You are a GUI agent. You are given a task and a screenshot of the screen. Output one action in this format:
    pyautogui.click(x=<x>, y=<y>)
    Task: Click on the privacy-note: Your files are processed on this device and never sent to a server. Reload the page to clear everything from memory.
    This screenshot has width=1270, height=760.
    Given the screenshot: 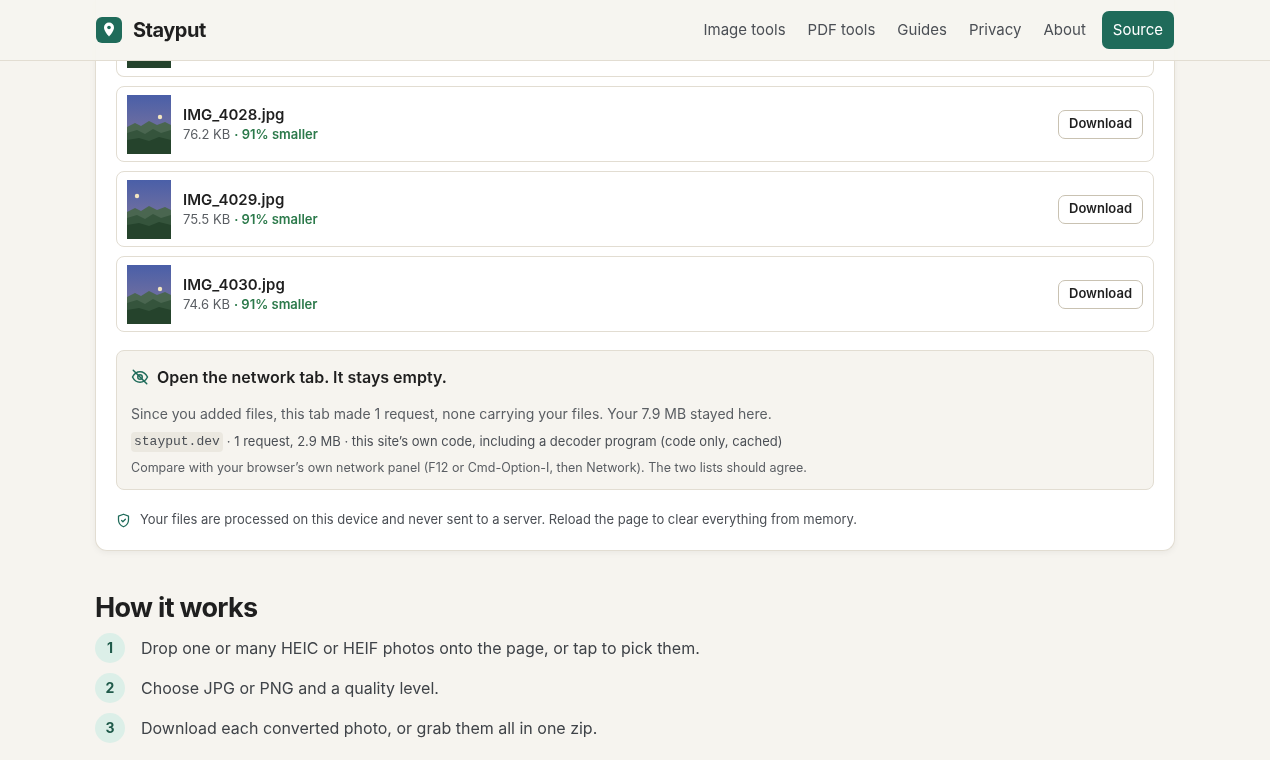 What is the action you would take?
    pyautogui.click(x=498, y=520)
    